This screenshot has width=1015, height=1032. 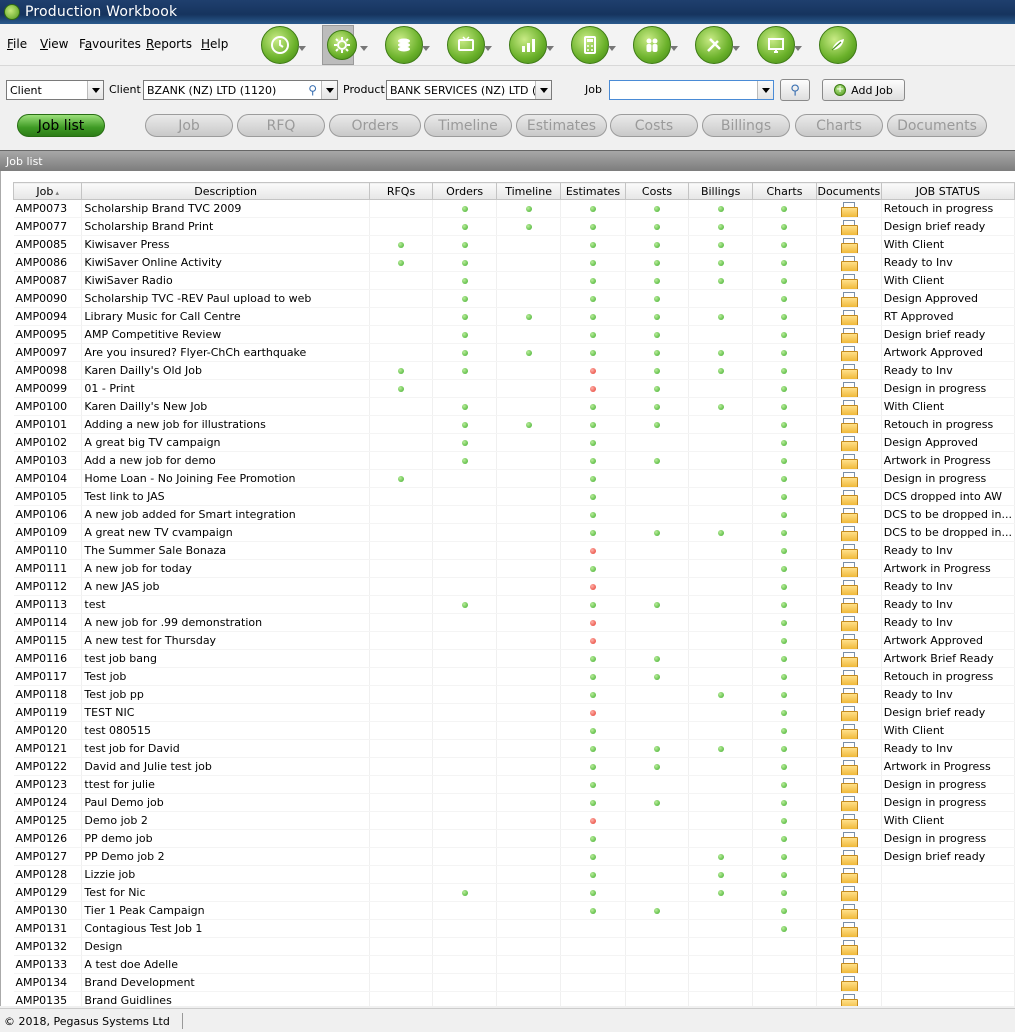 What do you see at coordinates (48, 514) in the screenshot?
I see `job-cell: AMP0106` at bounding box center [48, 514].